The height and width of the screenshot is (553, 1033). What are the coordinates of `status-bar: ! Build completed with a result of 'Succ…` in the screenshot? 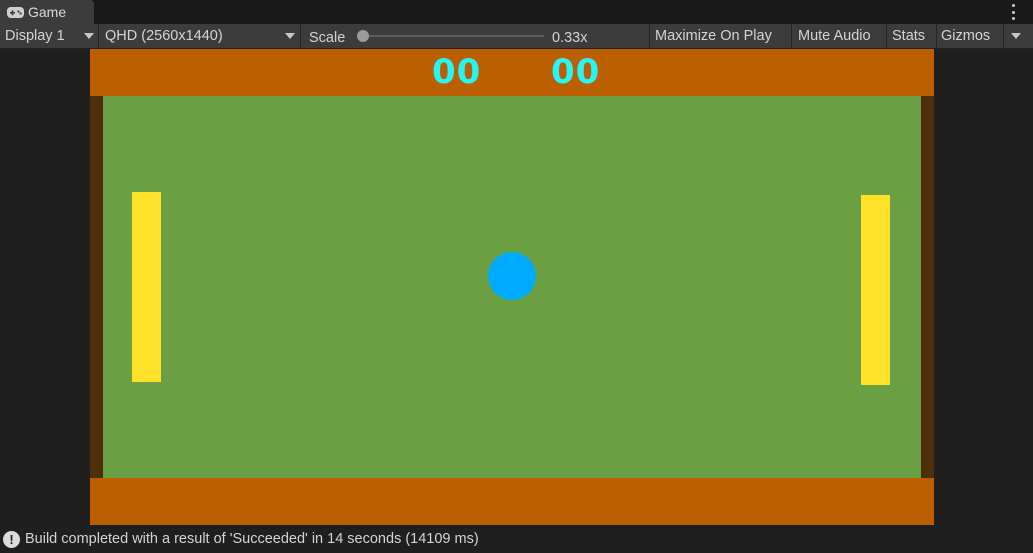 It's located at (516, 539).